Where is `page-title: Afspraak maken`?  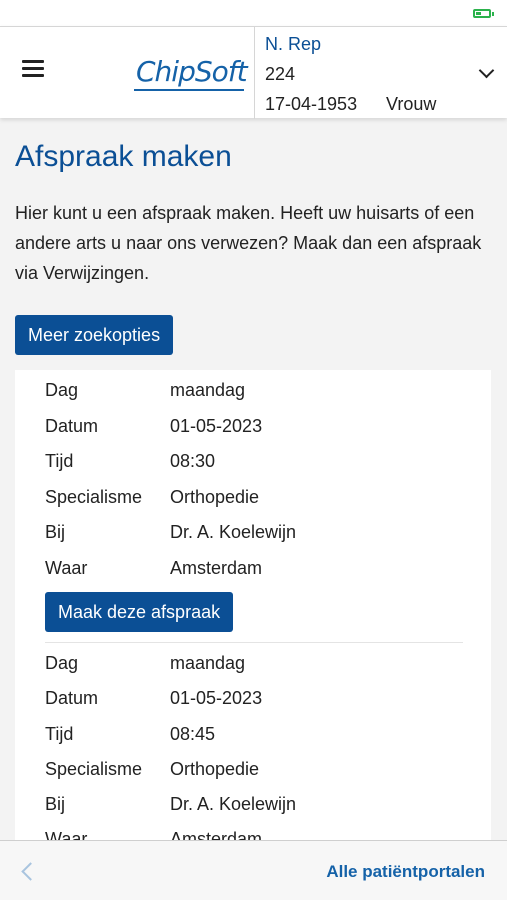
page-title: Afspraak maken is located at coordinates (123, 156).